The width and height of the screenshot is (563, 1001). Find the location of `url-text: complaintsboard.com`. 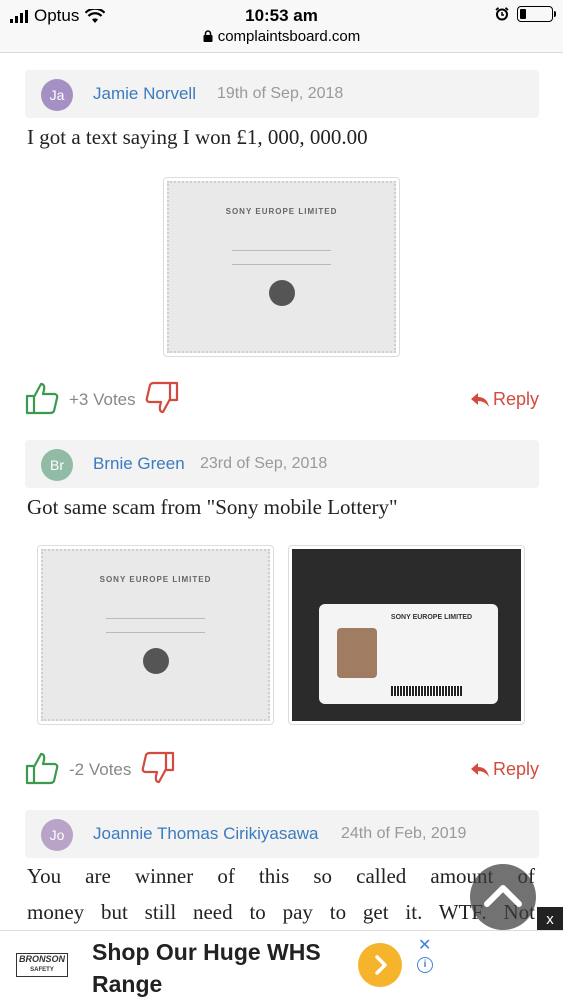

url-text: complaintsboard.com is located at coordinates (289, 36).